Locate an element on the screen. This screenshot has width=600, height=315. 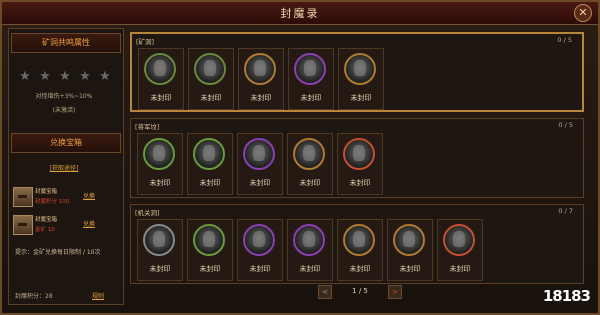
page-indicator: 1 / 5 is located at coordinates (360, 291).